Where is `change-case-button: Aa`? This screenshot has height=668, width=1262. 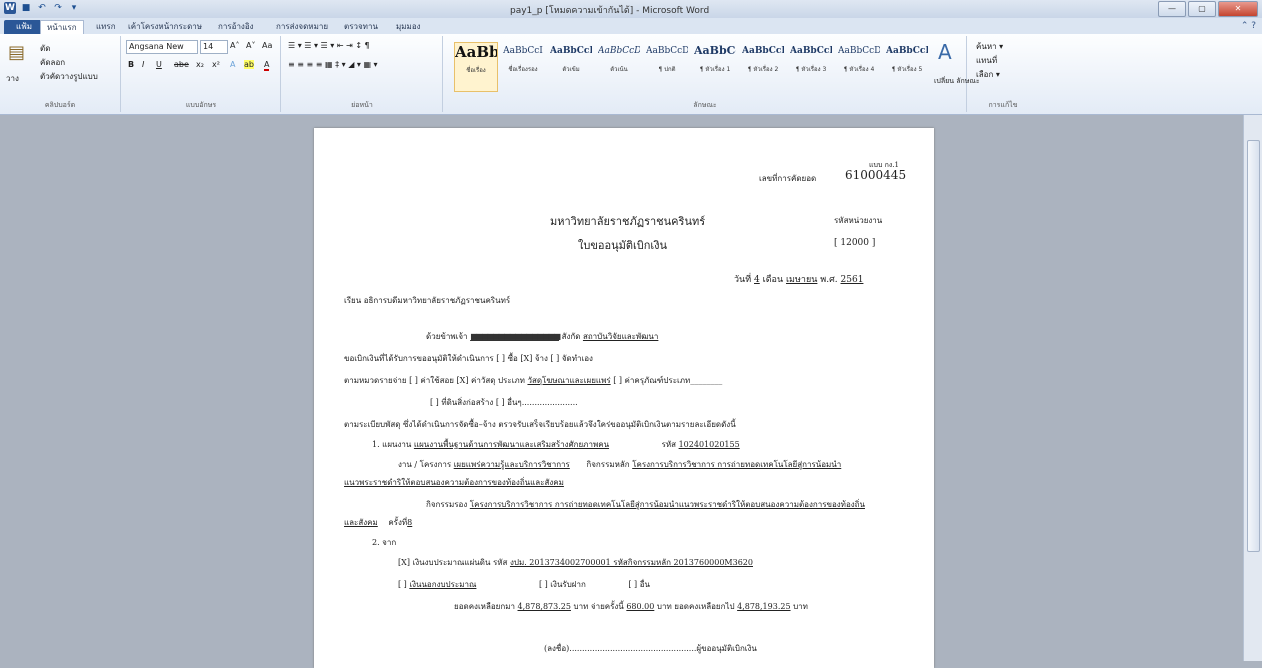
change-case-button: Aa is located at coordinates (267, 45).